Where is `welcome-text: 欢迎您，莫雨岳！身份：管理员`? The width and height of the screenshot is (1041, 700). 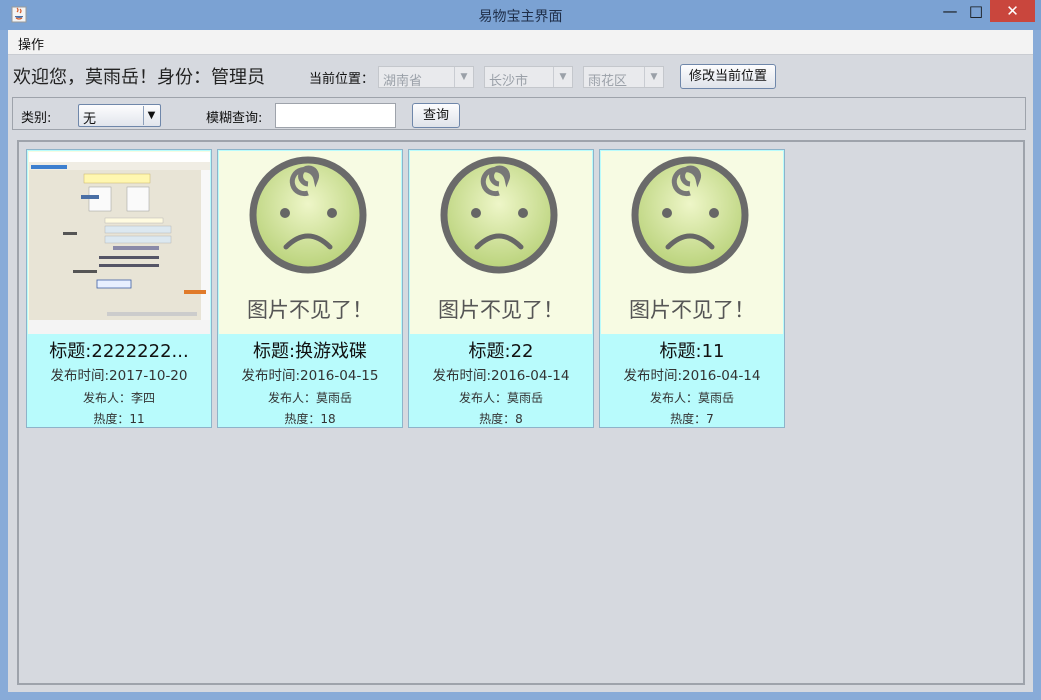 welcome-text: 欢迎您，莫雨岳！身份：管理员 is located at coordinates (139, 77).